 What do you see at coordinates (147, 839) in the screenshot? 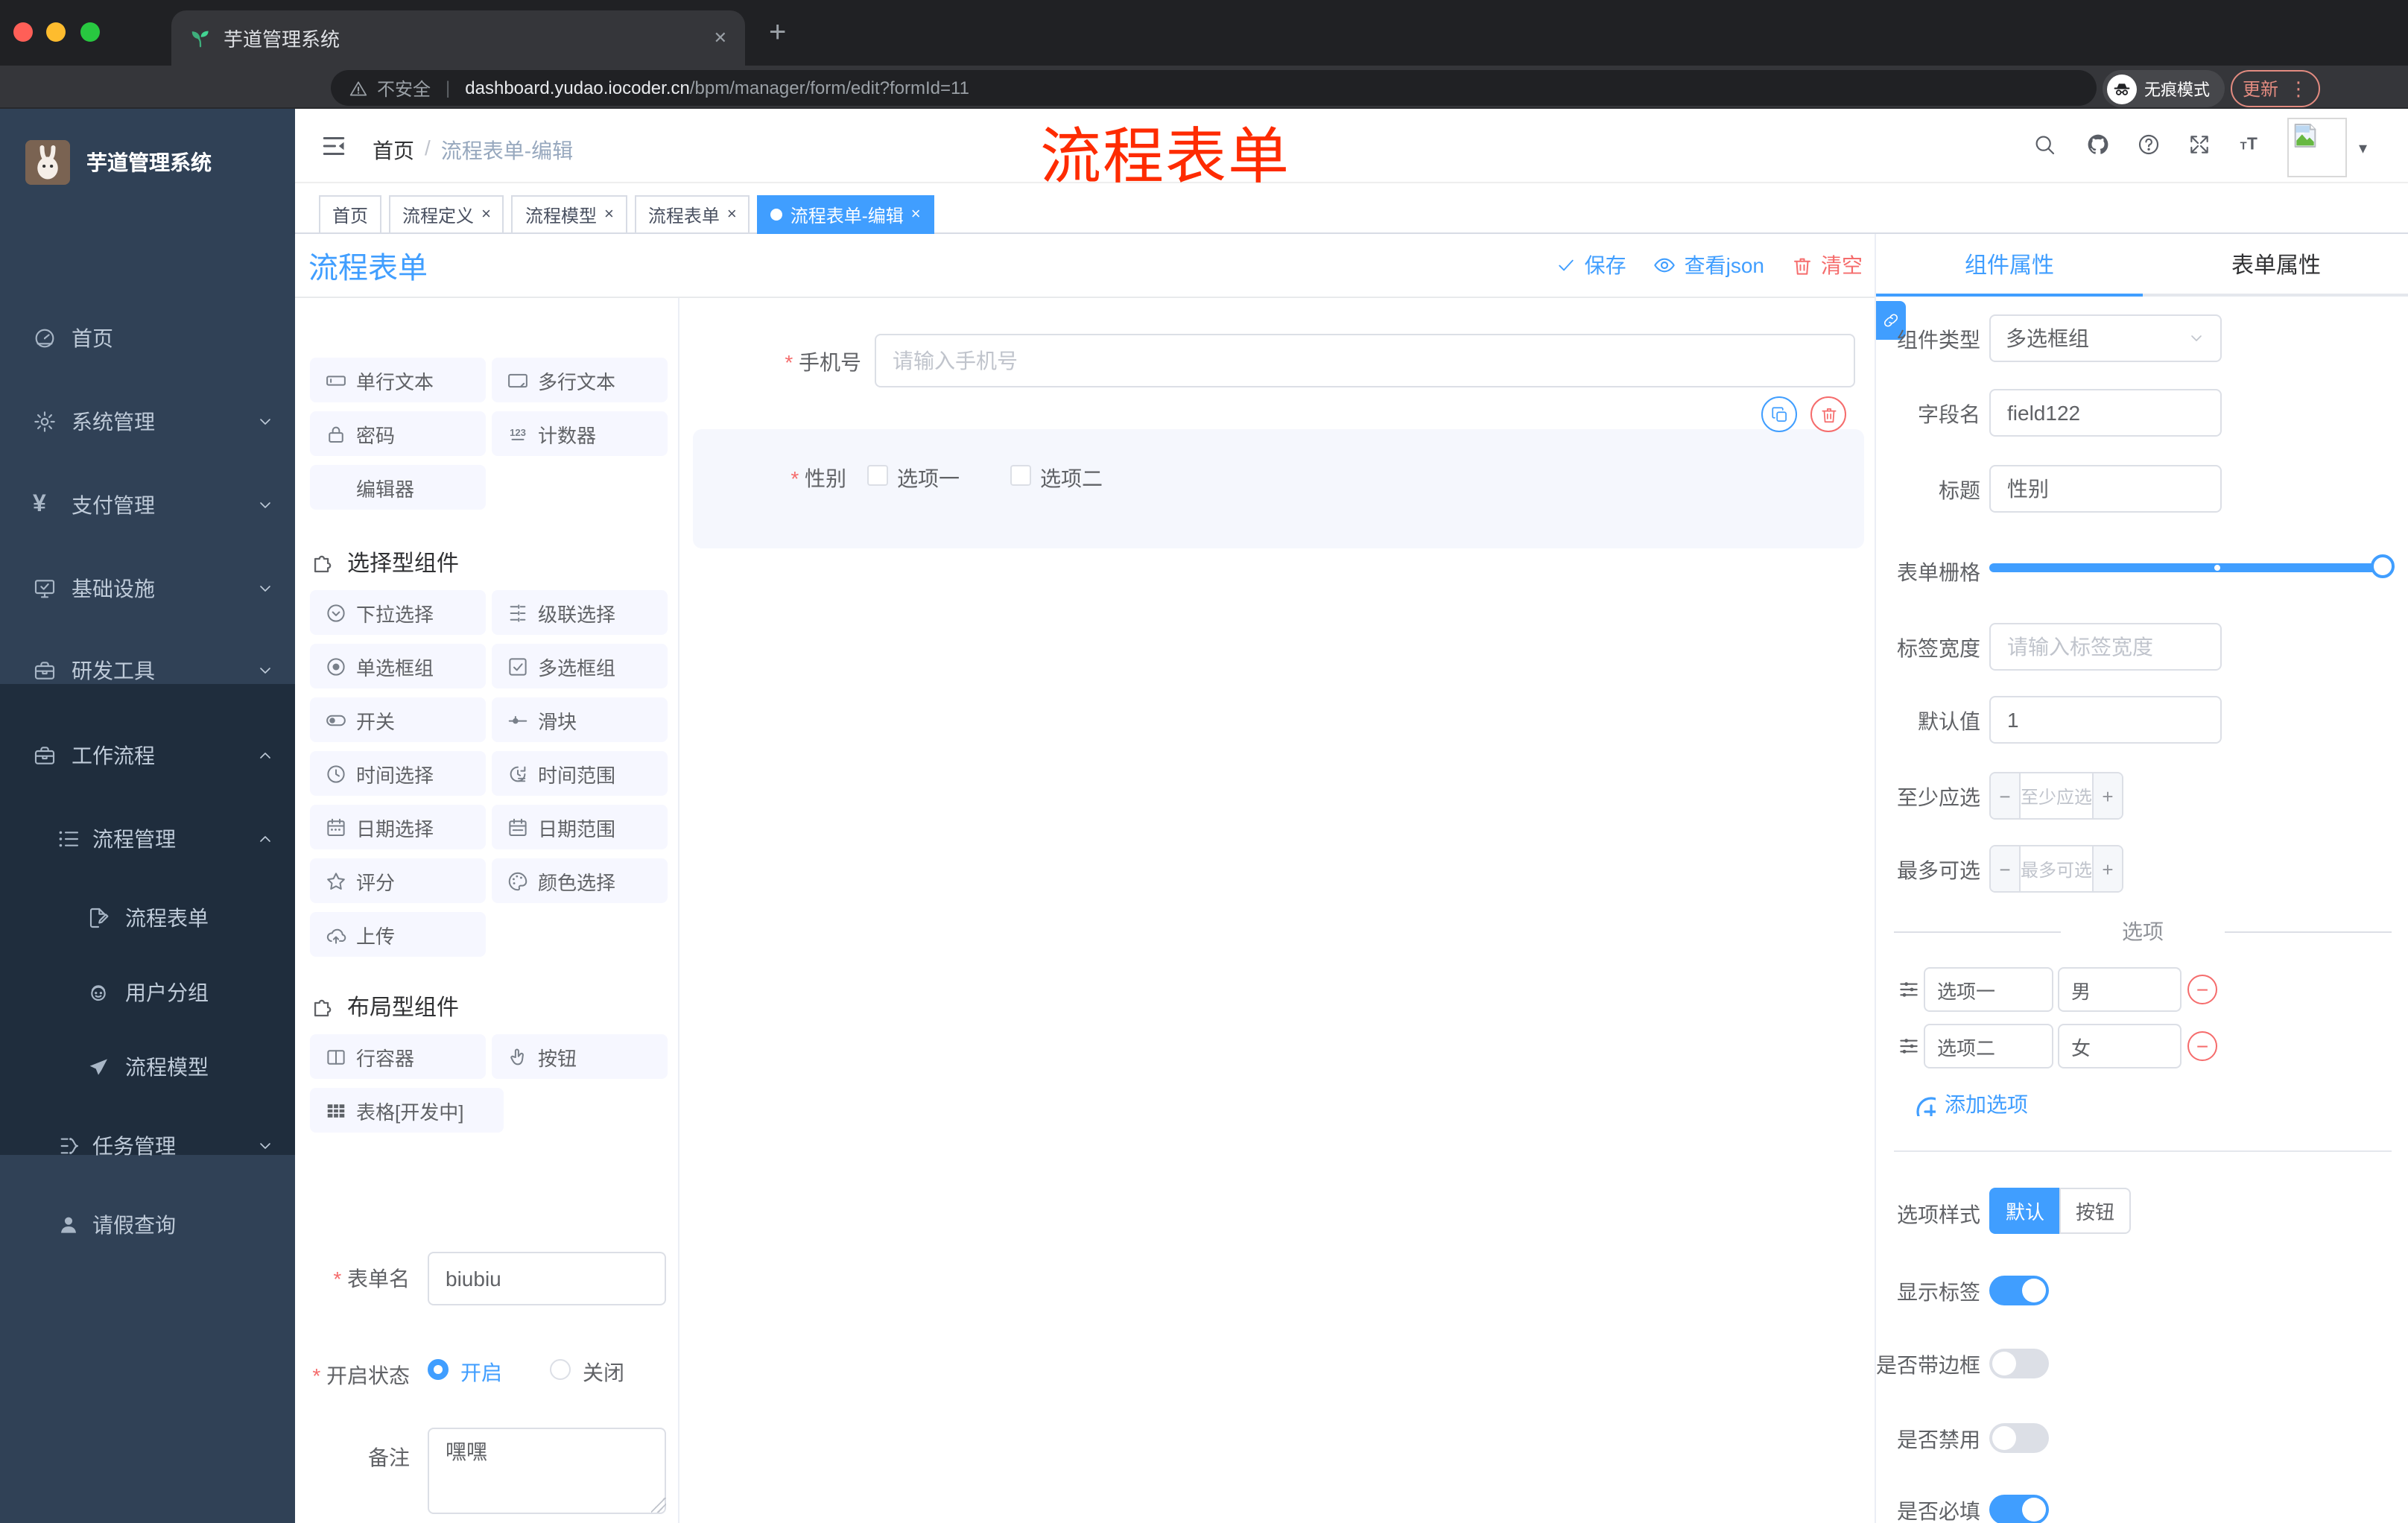
I see `sidebar-item-process-management: 流程管理` at bounding box center [147, 839].